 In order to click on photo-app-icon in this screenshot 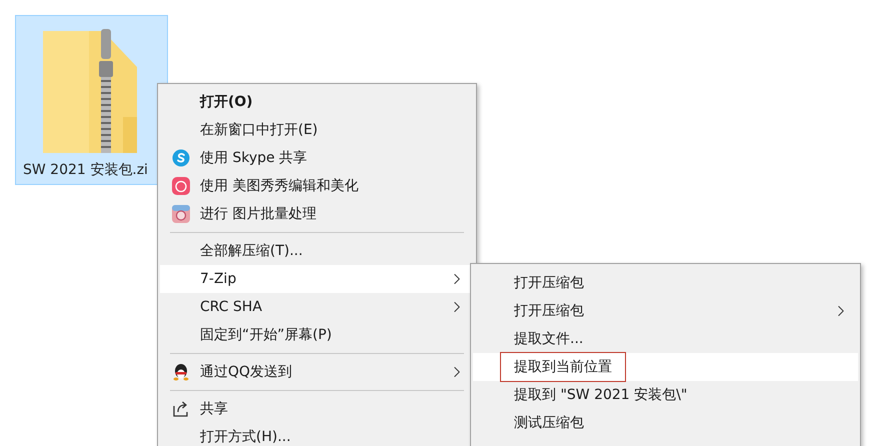, I will do `click(181, 214)`.